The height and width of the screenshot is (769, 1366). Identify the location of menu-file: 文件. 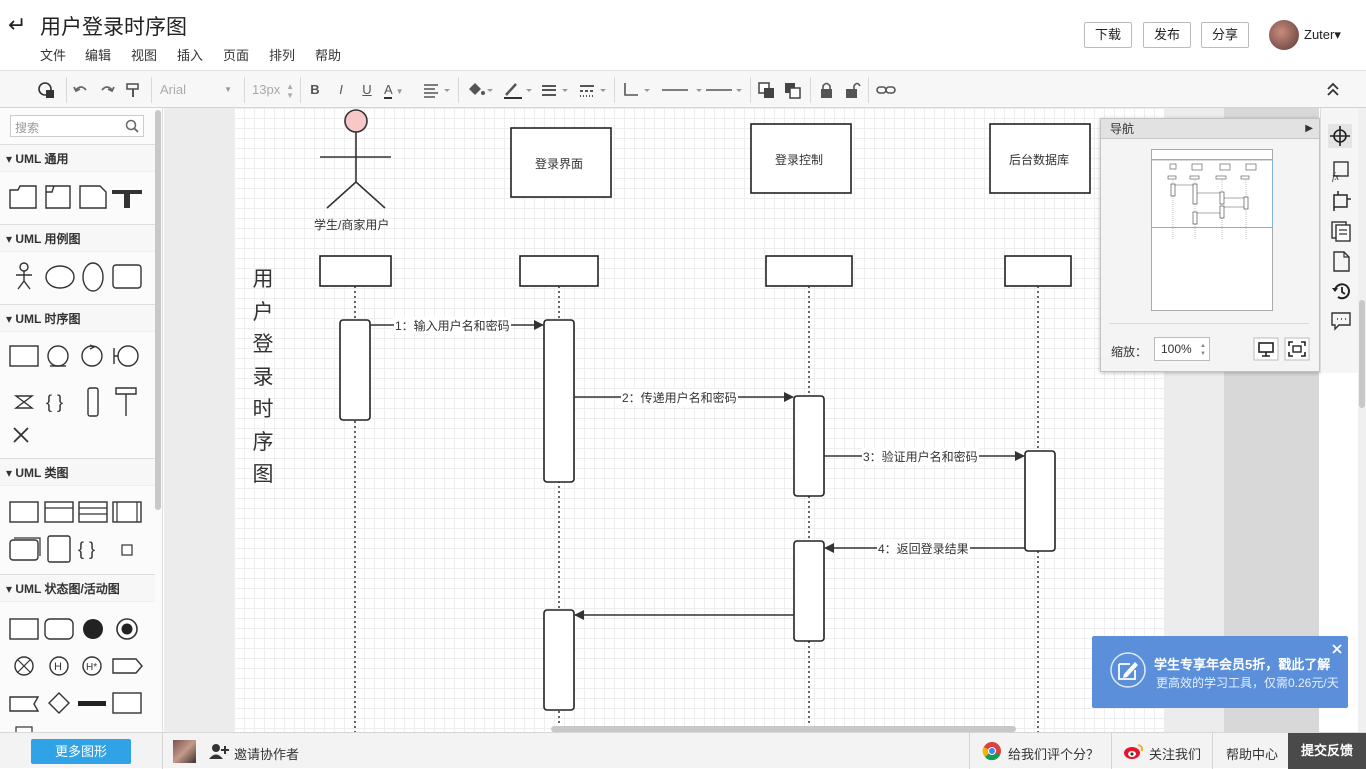
(53, 54).